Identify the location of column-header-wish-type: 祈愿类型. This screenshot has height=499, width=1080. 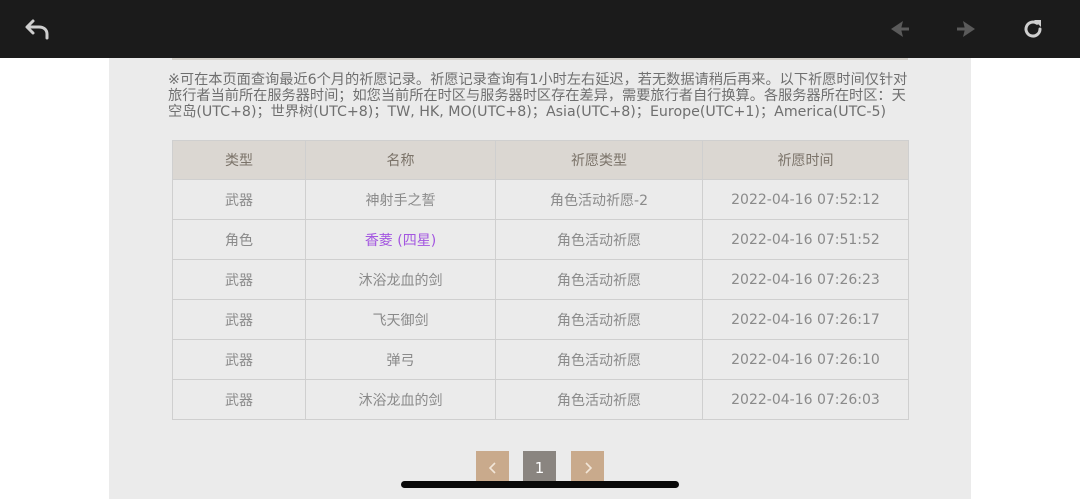
(599, 160).